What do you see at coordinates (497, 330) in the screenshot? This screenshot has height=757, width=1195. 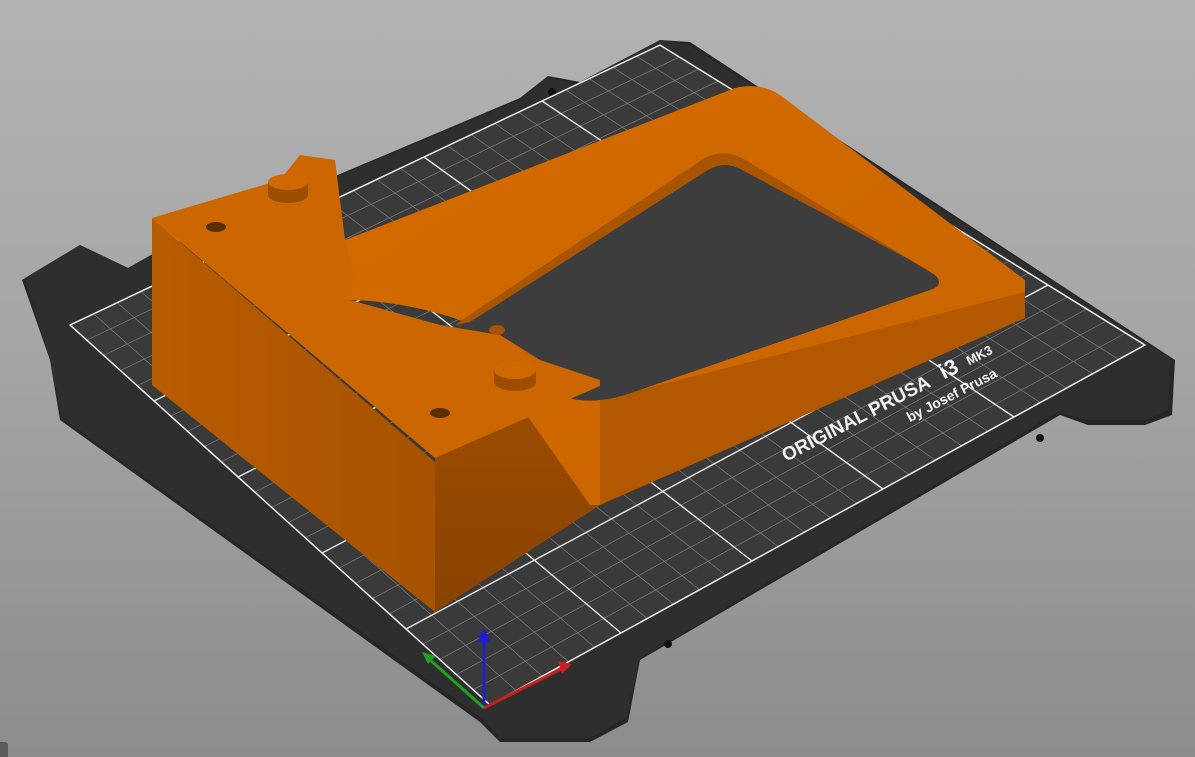 I see `part-nub` at bounding box center [497, 330].